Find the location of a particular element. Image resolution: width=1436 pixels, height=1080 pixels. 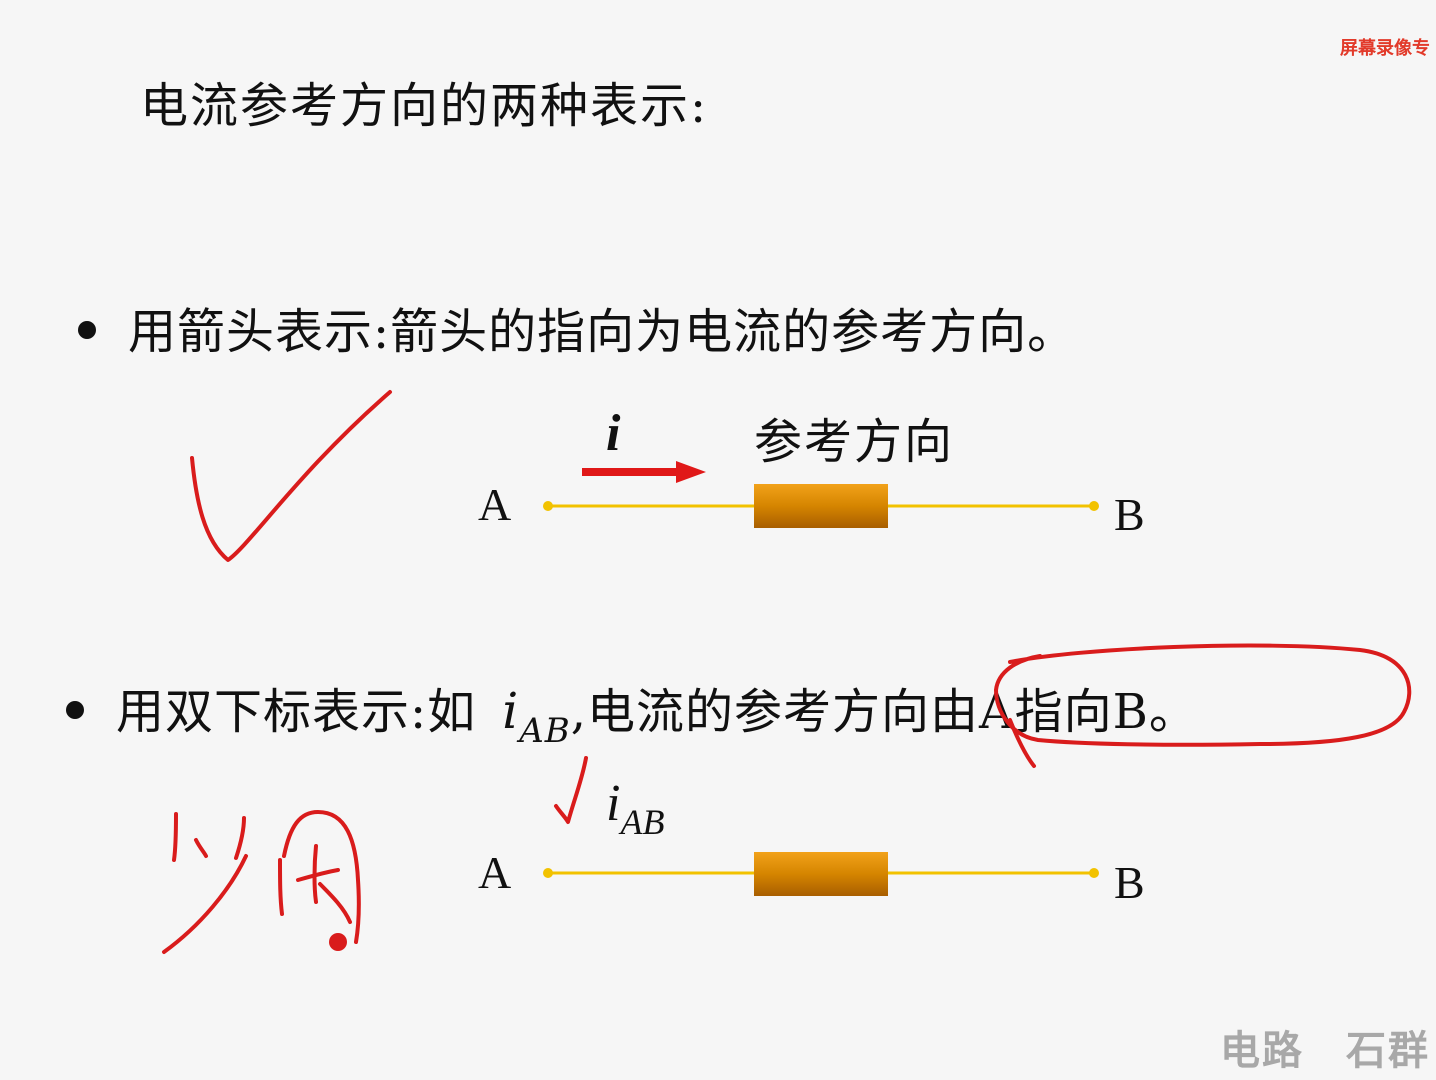

small-checkmark is located at coordinates (571, 790).